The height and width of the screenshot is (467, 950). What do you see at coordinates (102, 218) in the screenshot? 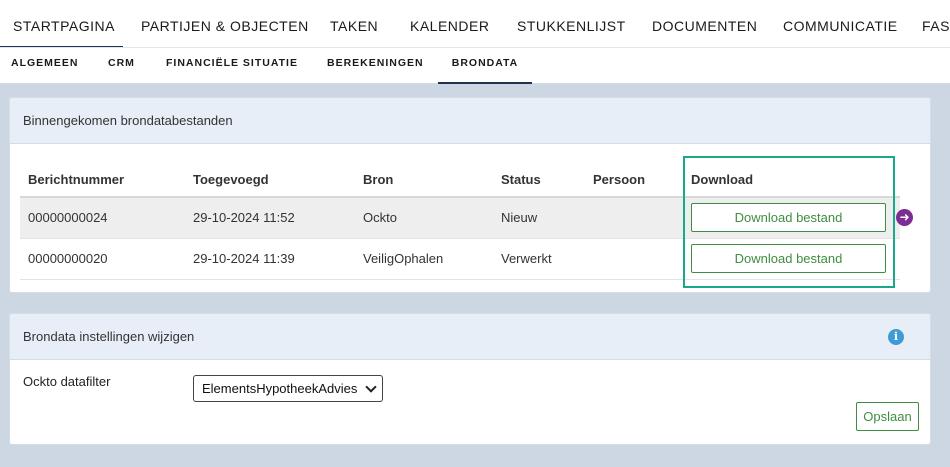
I see `cell-berichtnummer: 00000000024` at bounding box center [102, 218].